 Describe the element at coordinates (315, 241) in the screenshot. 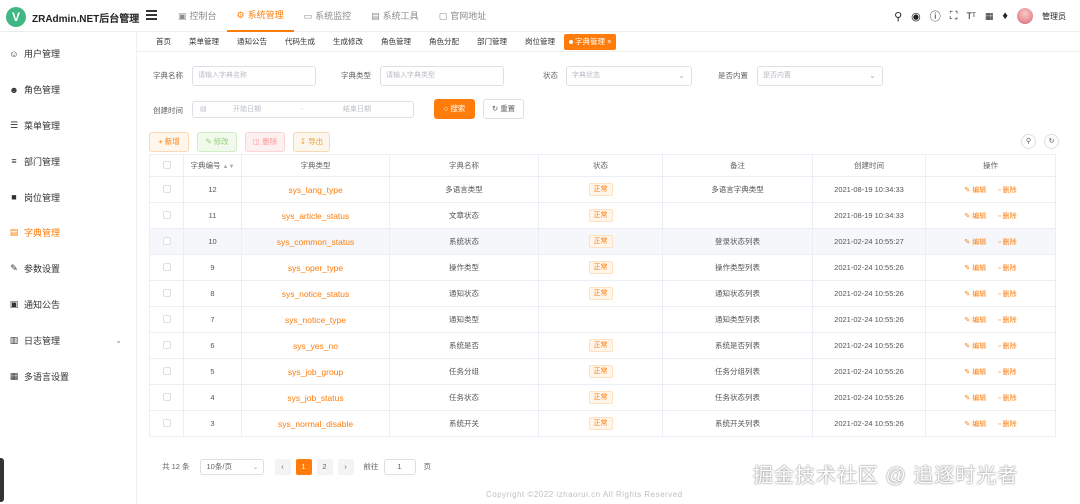

I see `cell-type-link: sys_common_status` at that location.